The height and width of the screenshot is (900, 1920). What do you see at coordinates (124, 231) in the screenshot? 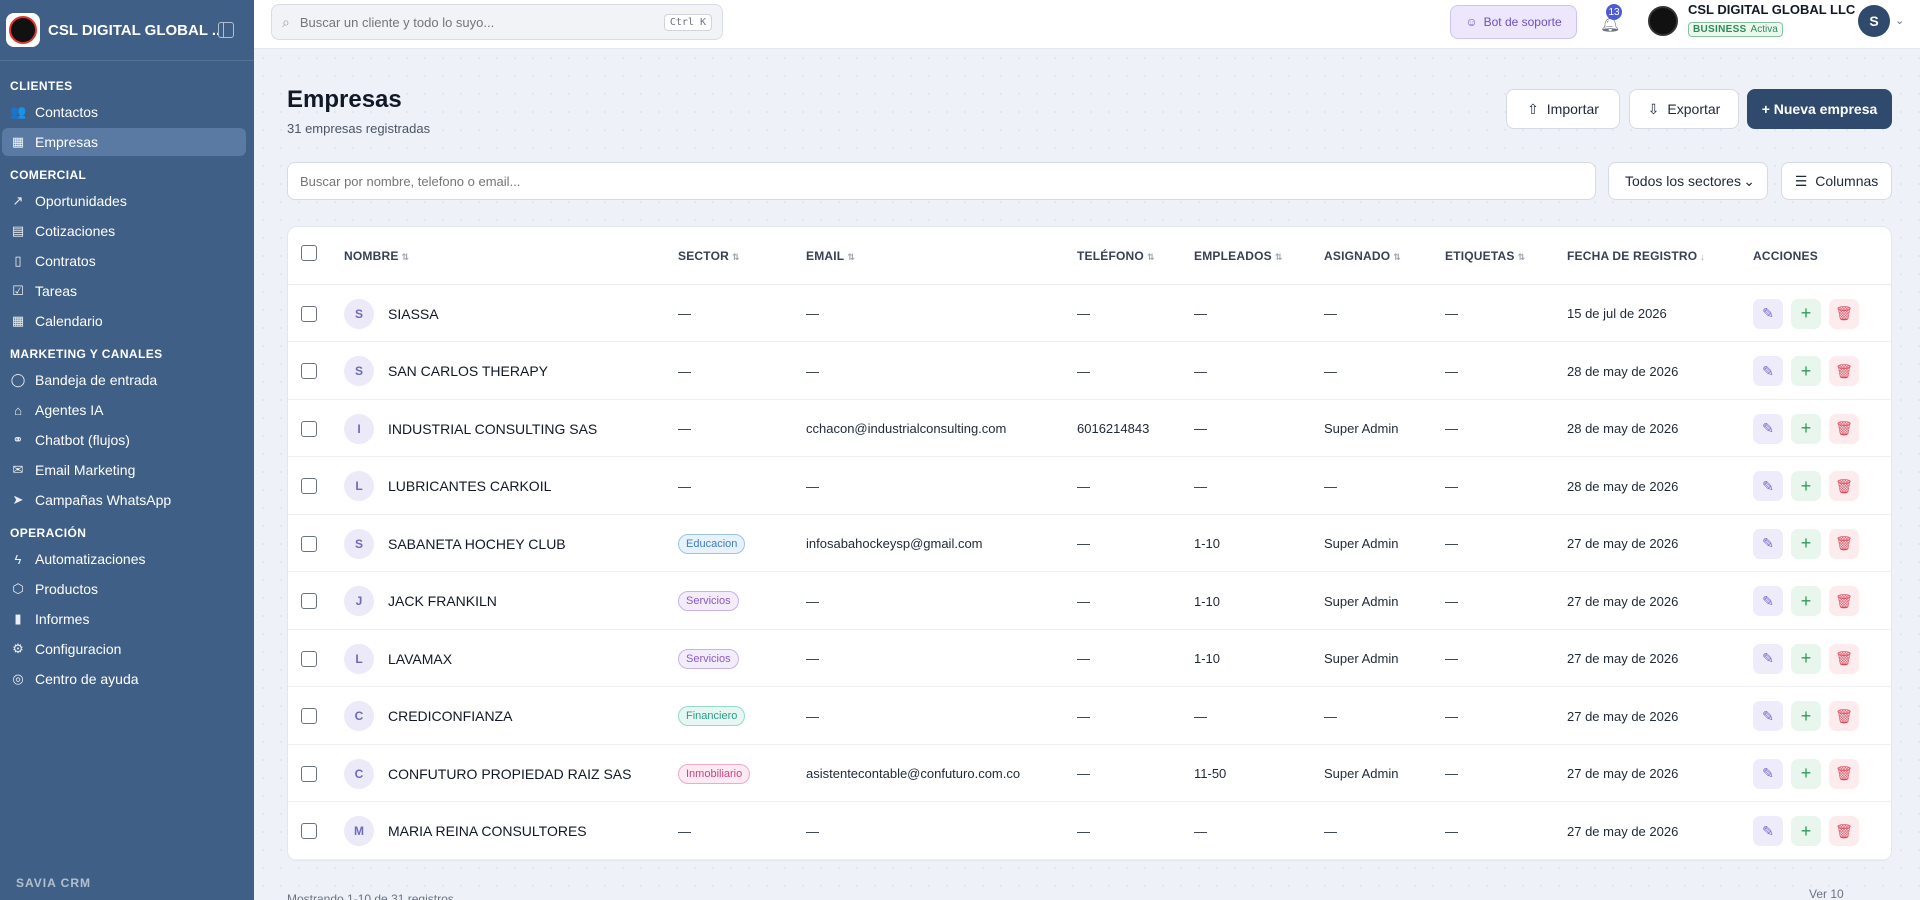
I see `sidebar-item-cotizaciones: ▤ Cotizaciones` at bounding box center [124, 231].